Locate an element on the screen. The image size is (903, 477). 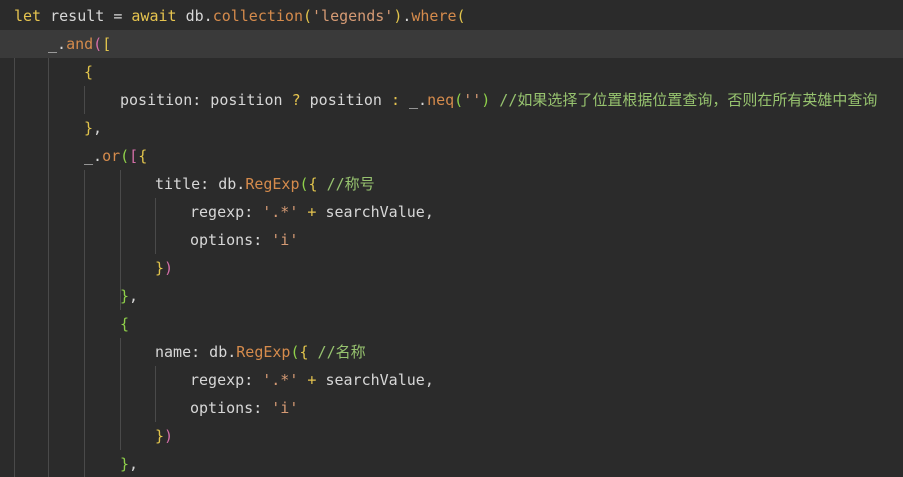
code-token: neq is located at coordinates (441, 100).